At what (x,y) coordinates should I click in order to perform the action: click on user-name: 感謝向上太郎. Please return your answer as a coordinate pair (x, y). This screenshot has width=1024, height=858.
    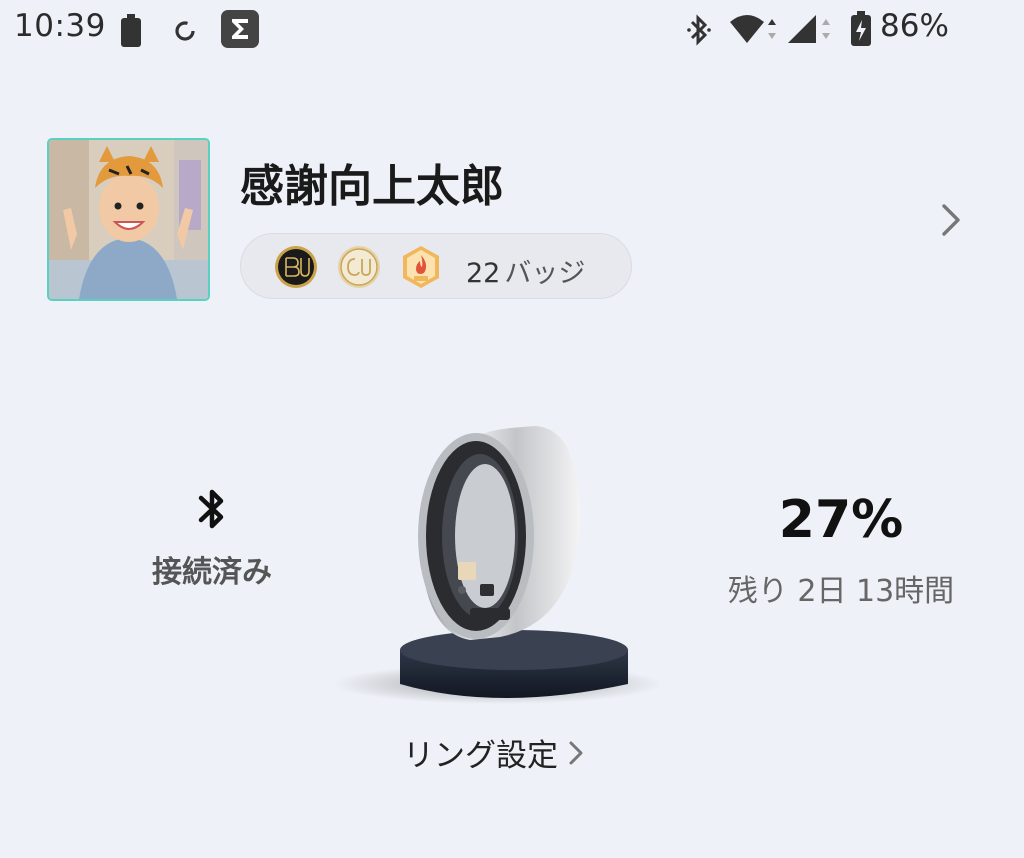
    Looking at the image, I should click on (372, 186).